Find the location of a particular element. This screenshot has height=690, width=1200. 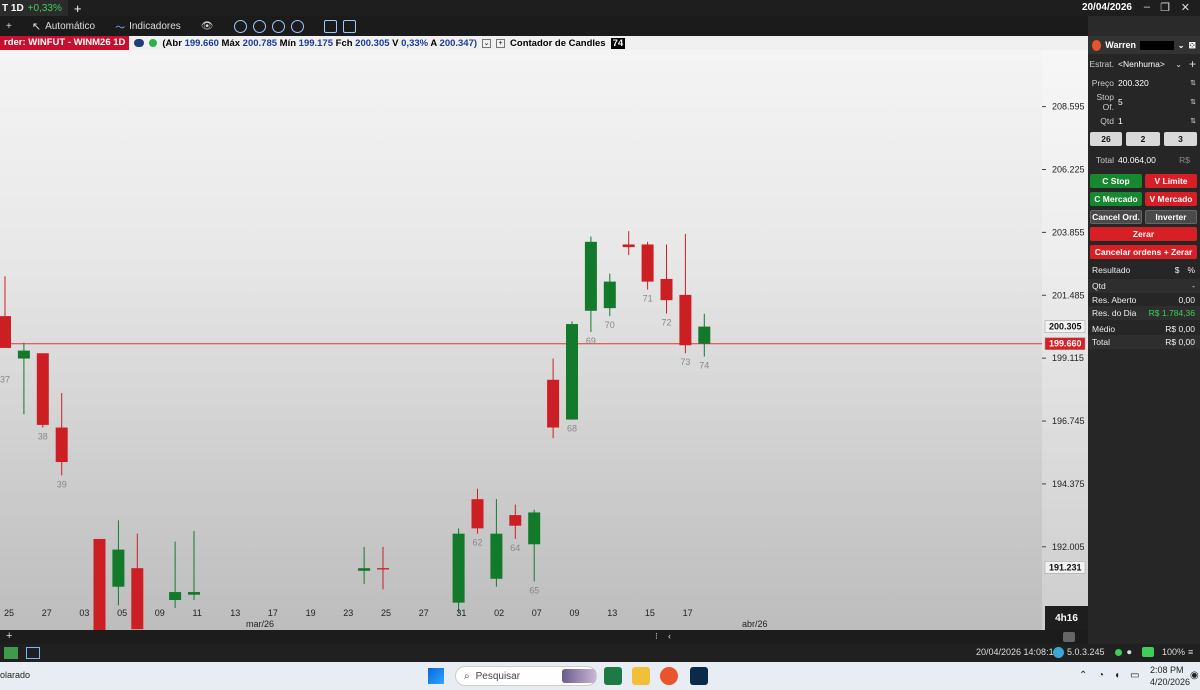

qty-preset-3: 3 is located at coordinates (1180, 139).